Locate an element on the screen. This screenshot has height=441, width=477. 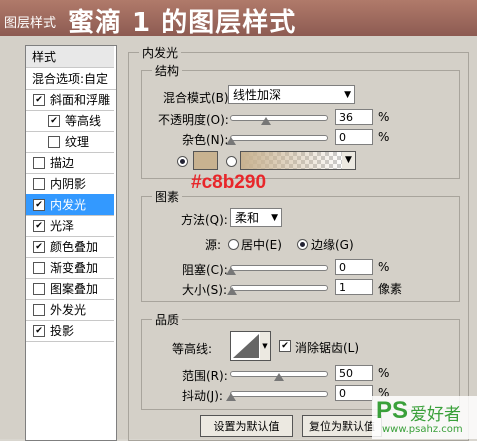
source-center-label: 居中(E) is located at coordinates (261, 245).